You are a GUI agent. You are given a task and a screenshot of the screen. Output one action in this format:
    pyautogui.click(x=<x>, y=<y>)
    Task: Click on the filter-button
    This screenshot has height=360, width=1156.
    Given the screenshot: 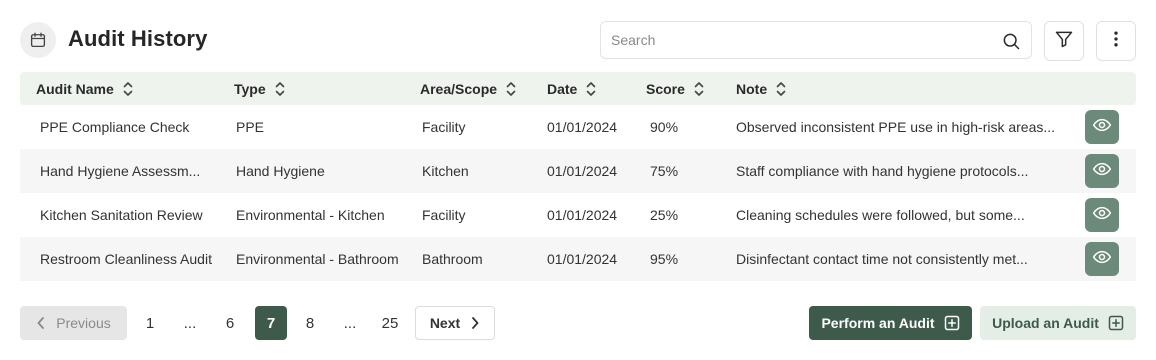 What is the action you would take?
    pyautogui.click(x=1064, y=41)
    